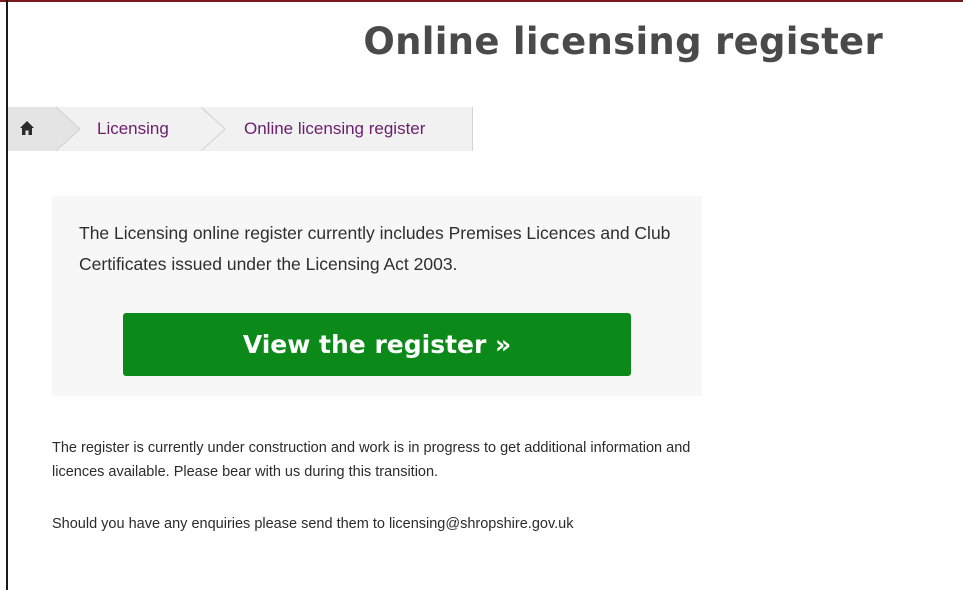 The width and height of the screenshot is (963, 590). I want to click on breadcrumb-item-online-licensing-register: Online licensing register, so click(334, 129).